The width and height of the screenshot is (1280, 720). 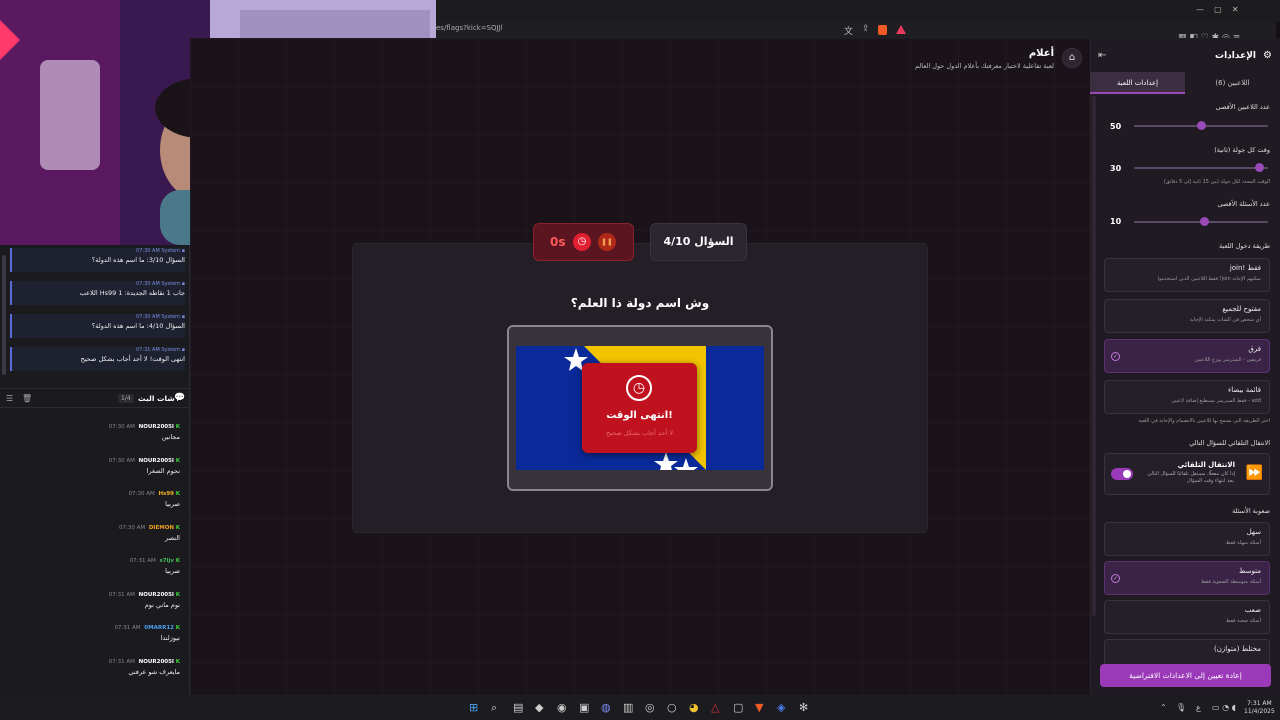 What do you see at coordinates (606, 707) in the screenshot?
I see `discord-icon: ◍` at bounding box center [606, 707].